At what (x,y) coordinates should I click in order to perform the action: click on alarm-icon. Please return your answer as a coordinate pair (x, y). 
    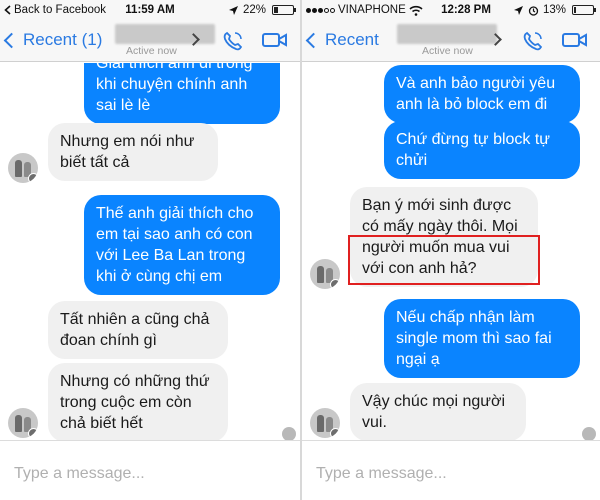
    Looking at the image, I should click on (533, 10).